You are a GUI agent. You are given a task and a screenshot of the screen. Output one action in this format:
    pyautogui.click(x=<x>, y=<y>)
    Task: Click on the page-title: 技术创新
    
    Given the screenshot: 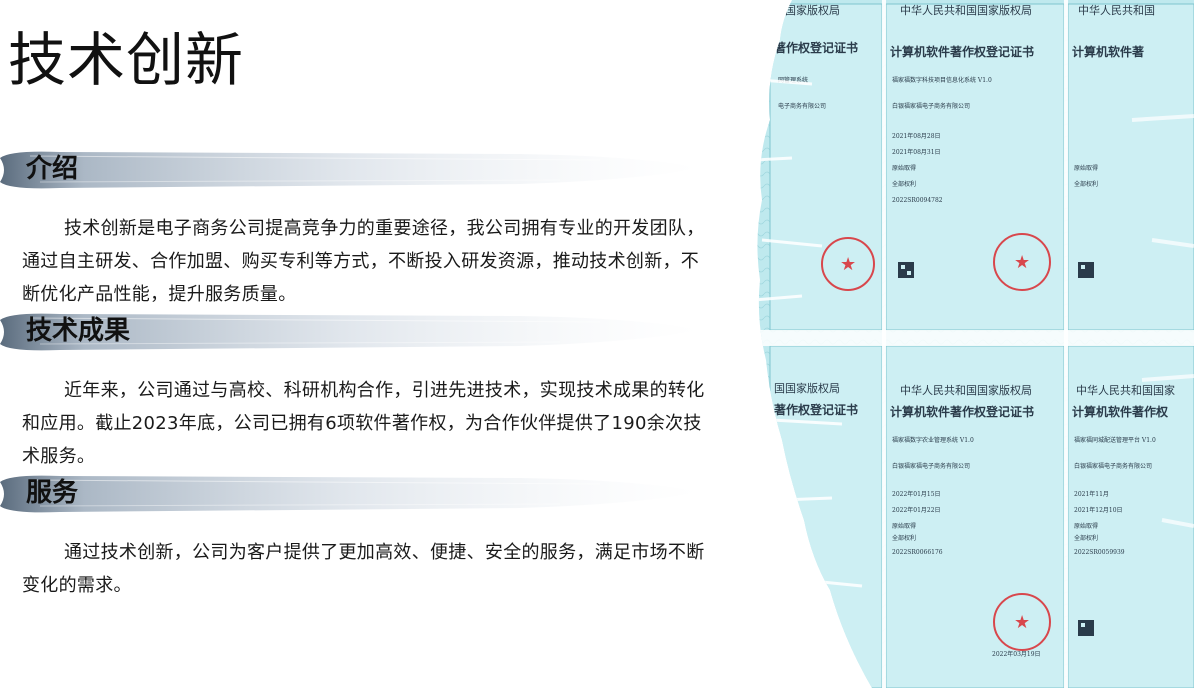 What is the action you would take?
    pyautogui.click(x=126, y=60)
    